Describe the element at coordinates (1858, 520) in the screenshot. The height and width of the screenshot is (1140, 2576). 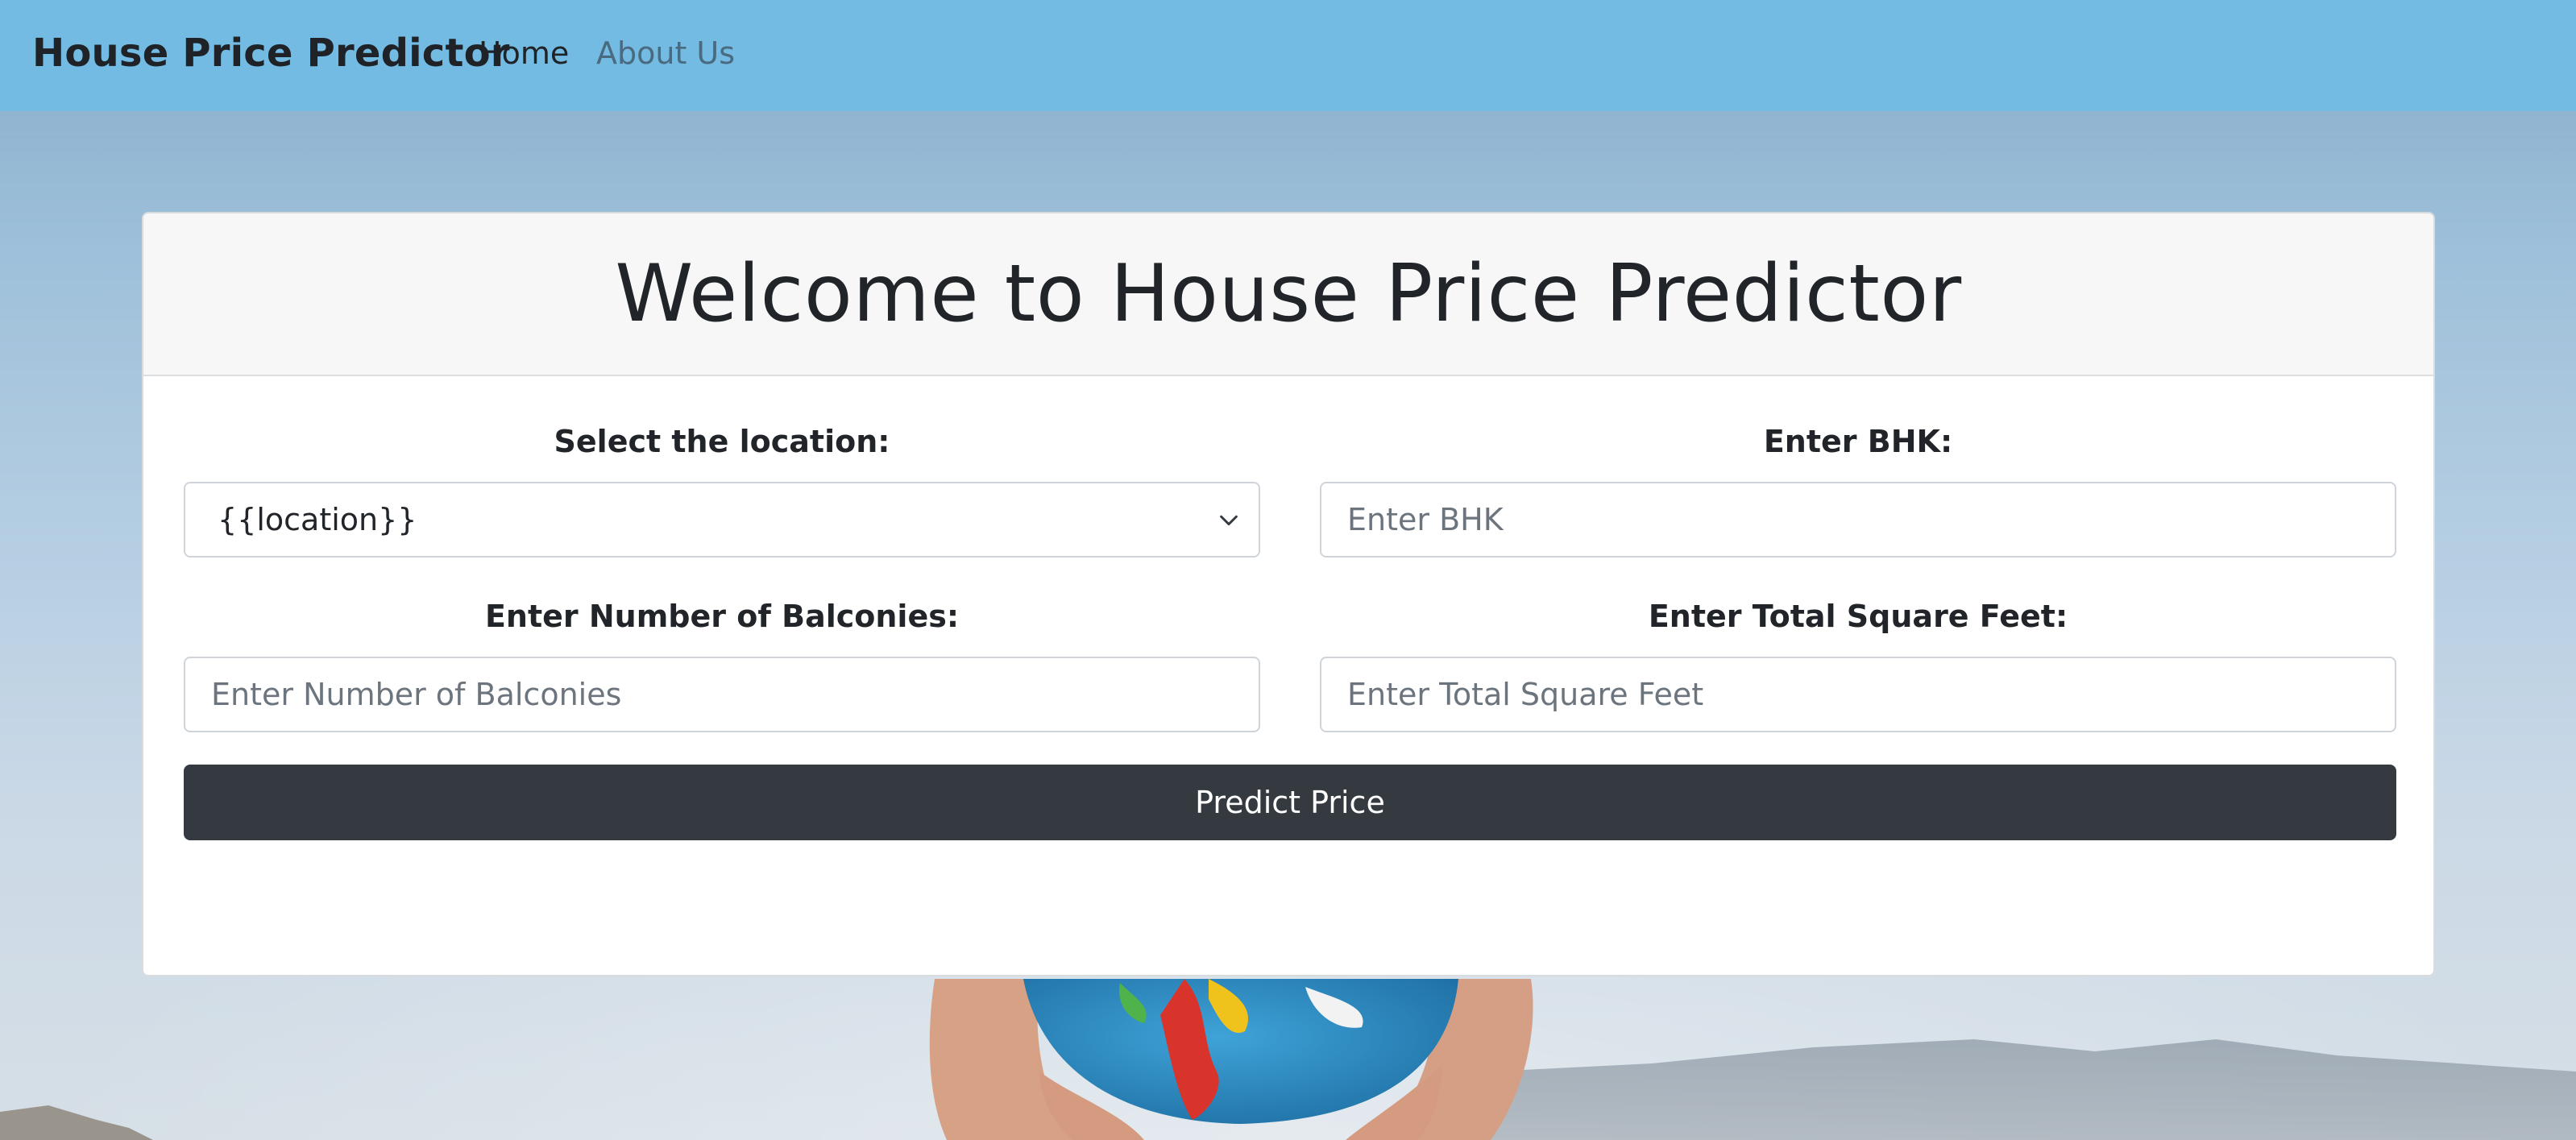
I see `bhk-input` at that location.